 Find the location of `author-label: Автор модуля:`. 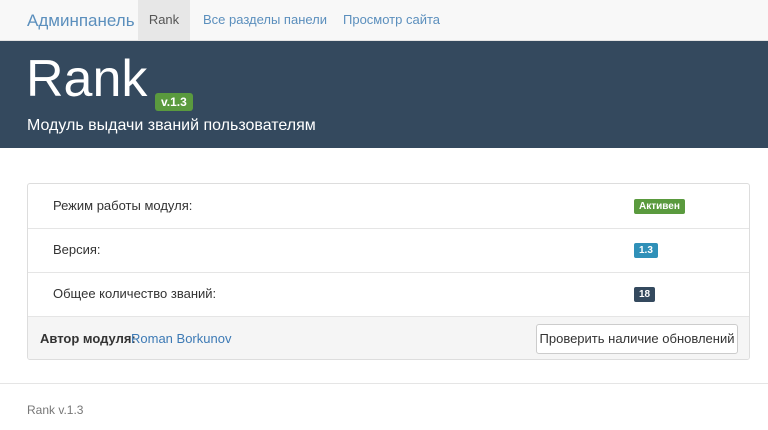

author-label: Автор модуля: is located at coordinates (88, 338).